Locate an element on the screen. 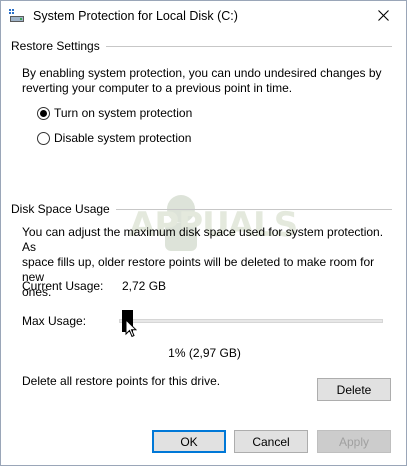 The width and height of the screenshot is (407, 466). max-usage-slider is located at coordinates (251, 321).